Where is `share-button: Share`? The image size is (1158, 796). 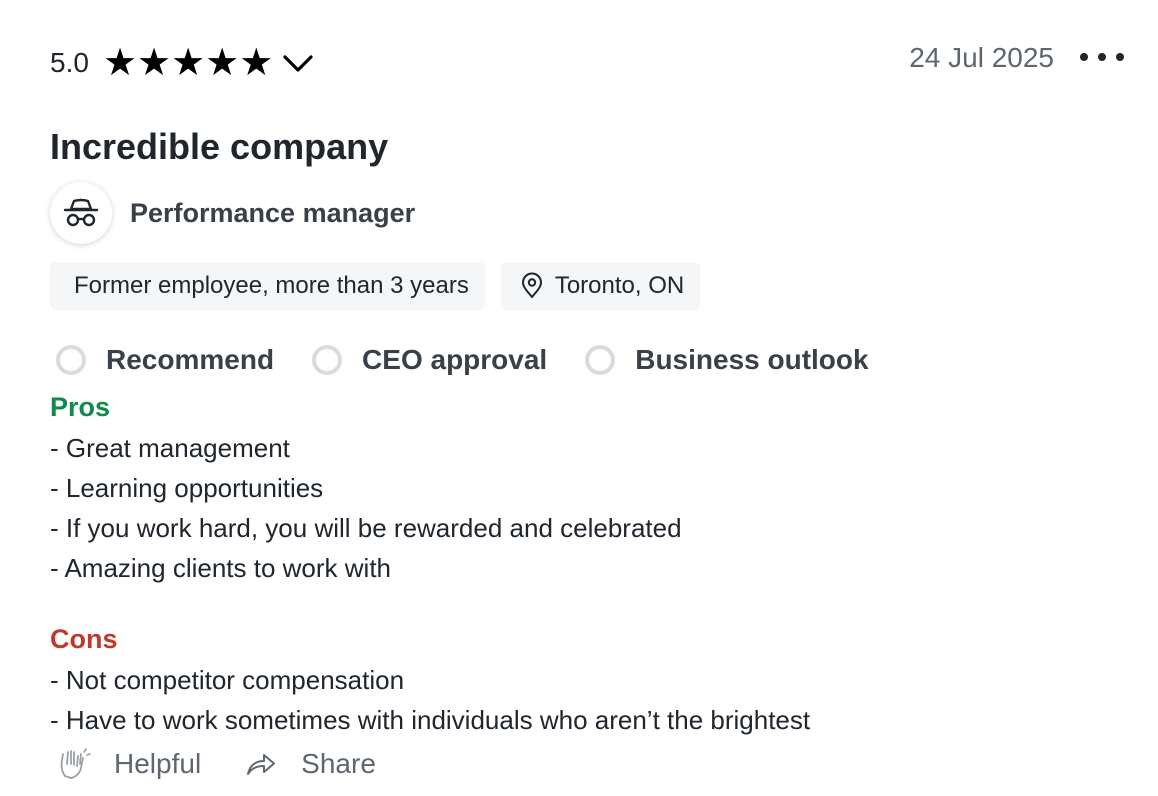 share-button: Share is located at coordinates (308, 764).